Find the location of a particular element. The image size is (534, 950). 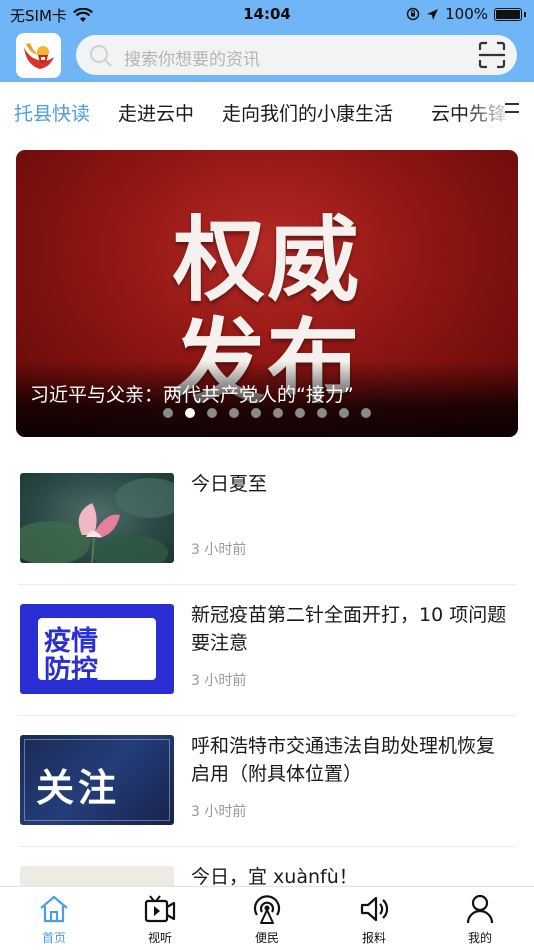

bottom-tab-bar: 首页 视听 便民 报料 我的 is located at coordinates (267, 918).